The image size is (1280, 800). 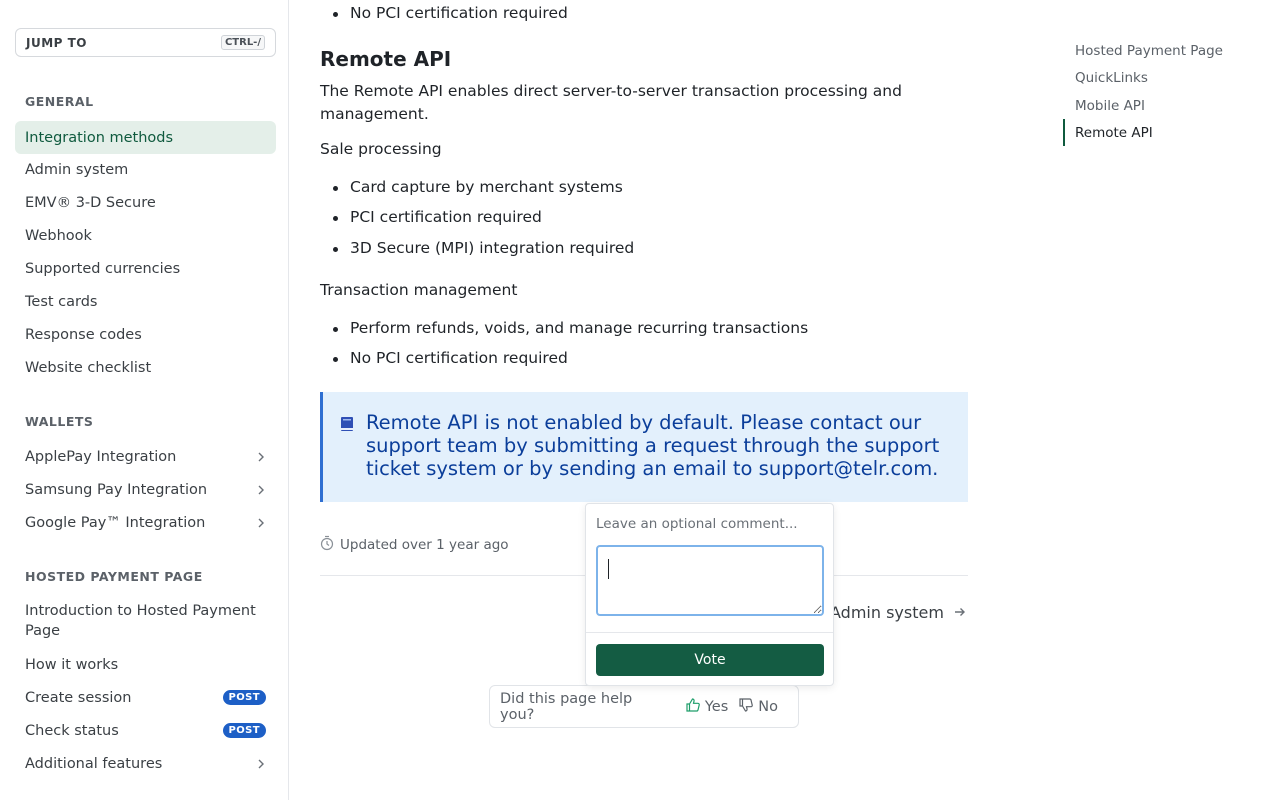 I want to click on sidebar-item-supported-currencies: Supported currencies, so click(x=145, y=268).